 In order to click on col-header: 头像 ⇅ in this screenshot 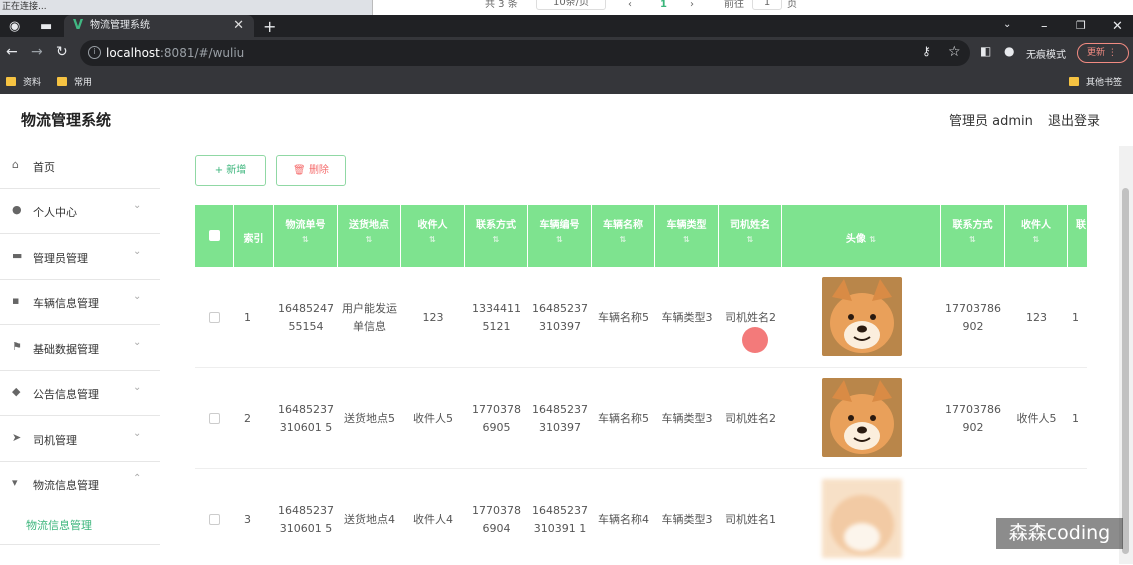, I will do `click(861, 236)`.